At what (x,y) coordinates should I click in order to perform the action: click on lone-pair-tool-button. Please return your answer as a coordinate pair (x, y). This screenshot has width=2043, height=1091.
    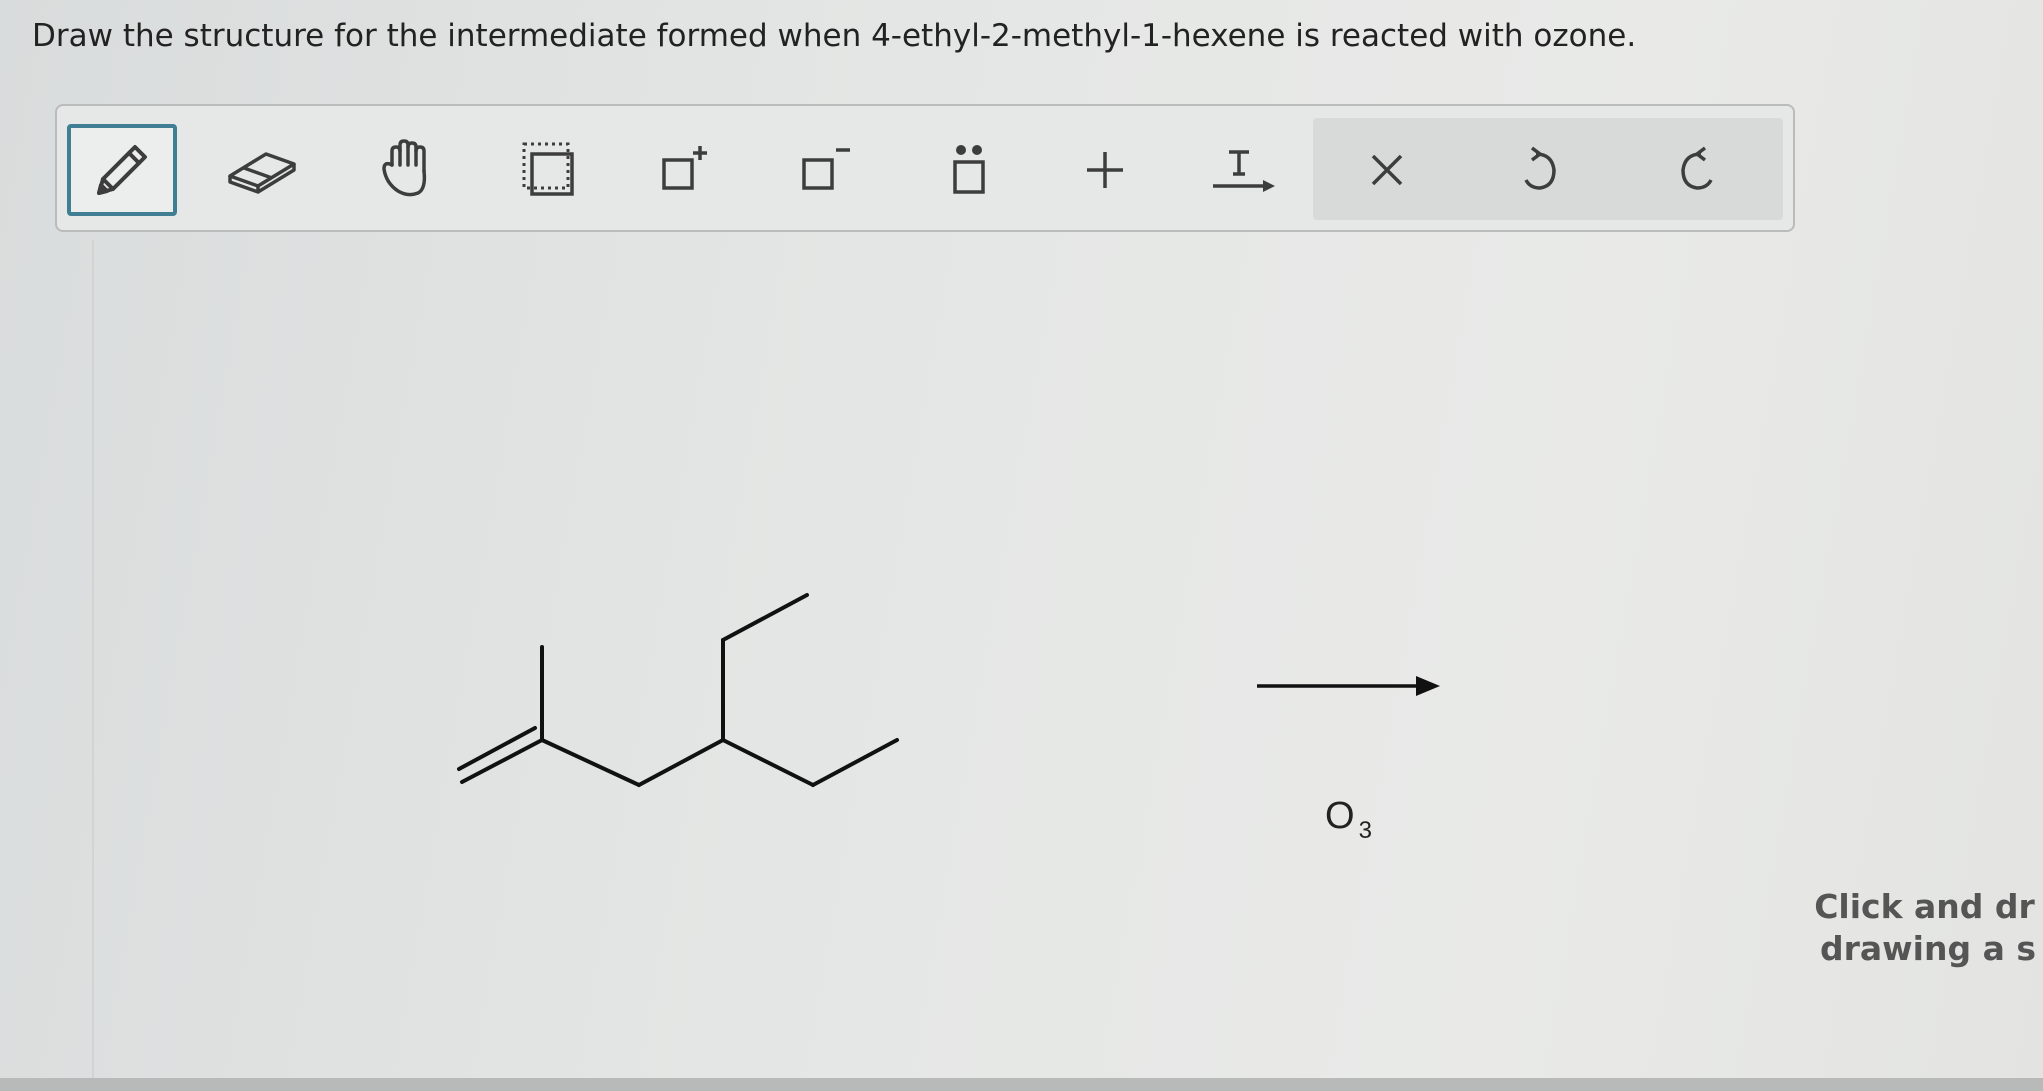
    Looking at the image, I should click on (969, 170).